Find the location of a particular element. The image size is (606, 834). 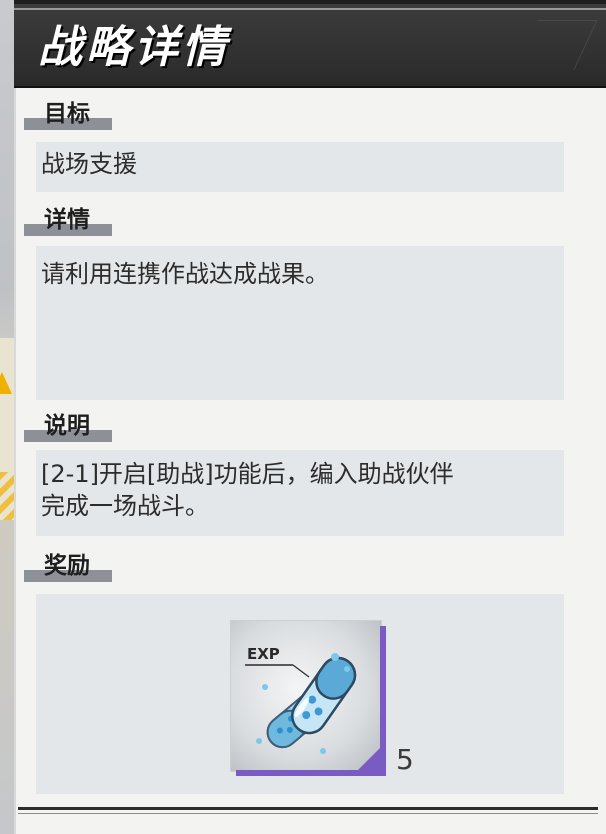

section-label-description: 说明 is located at coordinates (68, 427).